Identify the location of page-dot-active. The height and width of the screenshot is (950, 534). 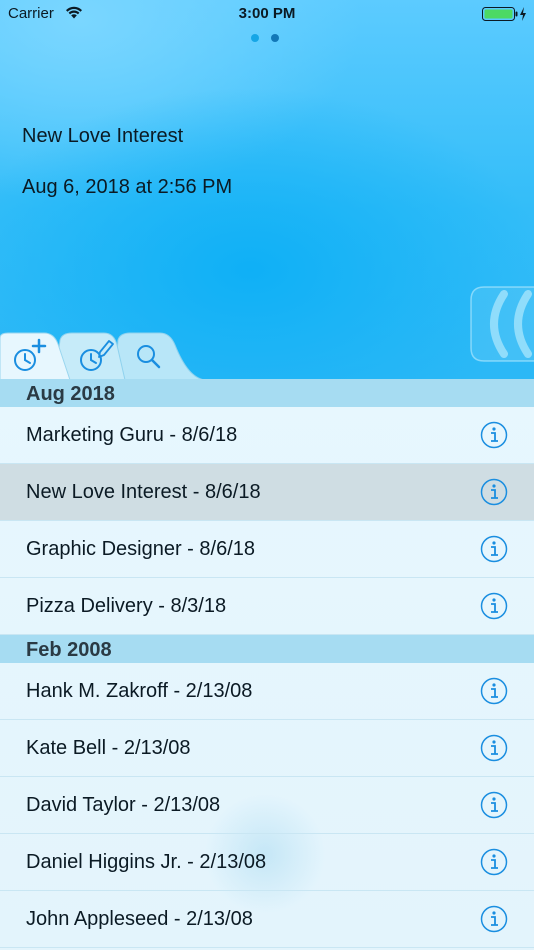
(275, 38).